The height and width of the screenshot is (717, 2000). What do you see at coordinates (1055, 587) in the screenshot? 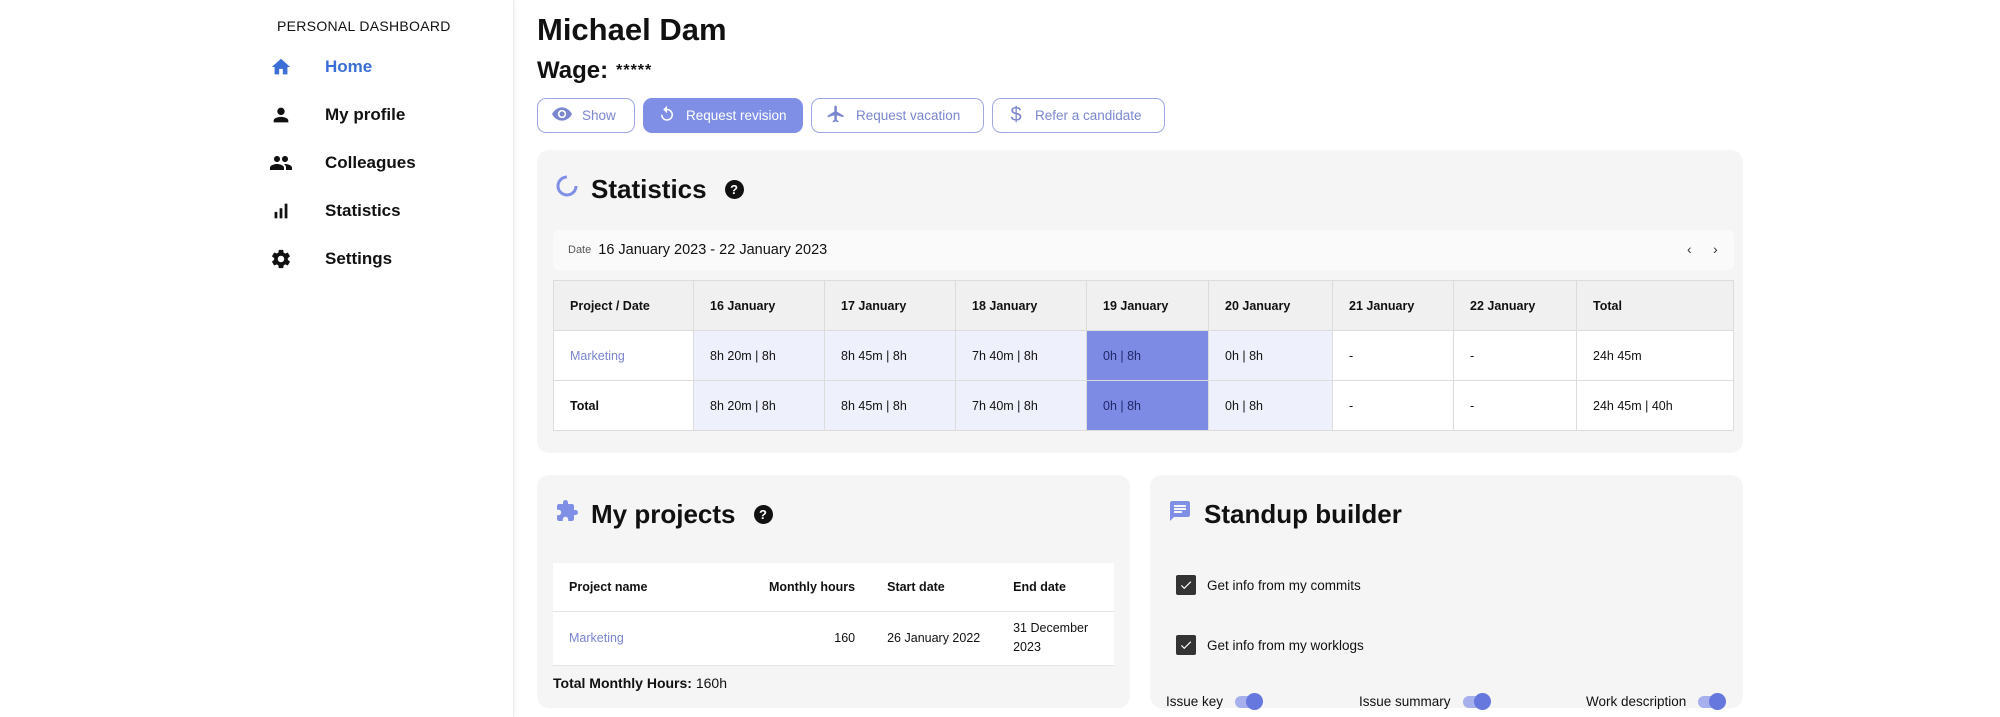
I see `column-header: End date` at bounding box center [1055, 587].